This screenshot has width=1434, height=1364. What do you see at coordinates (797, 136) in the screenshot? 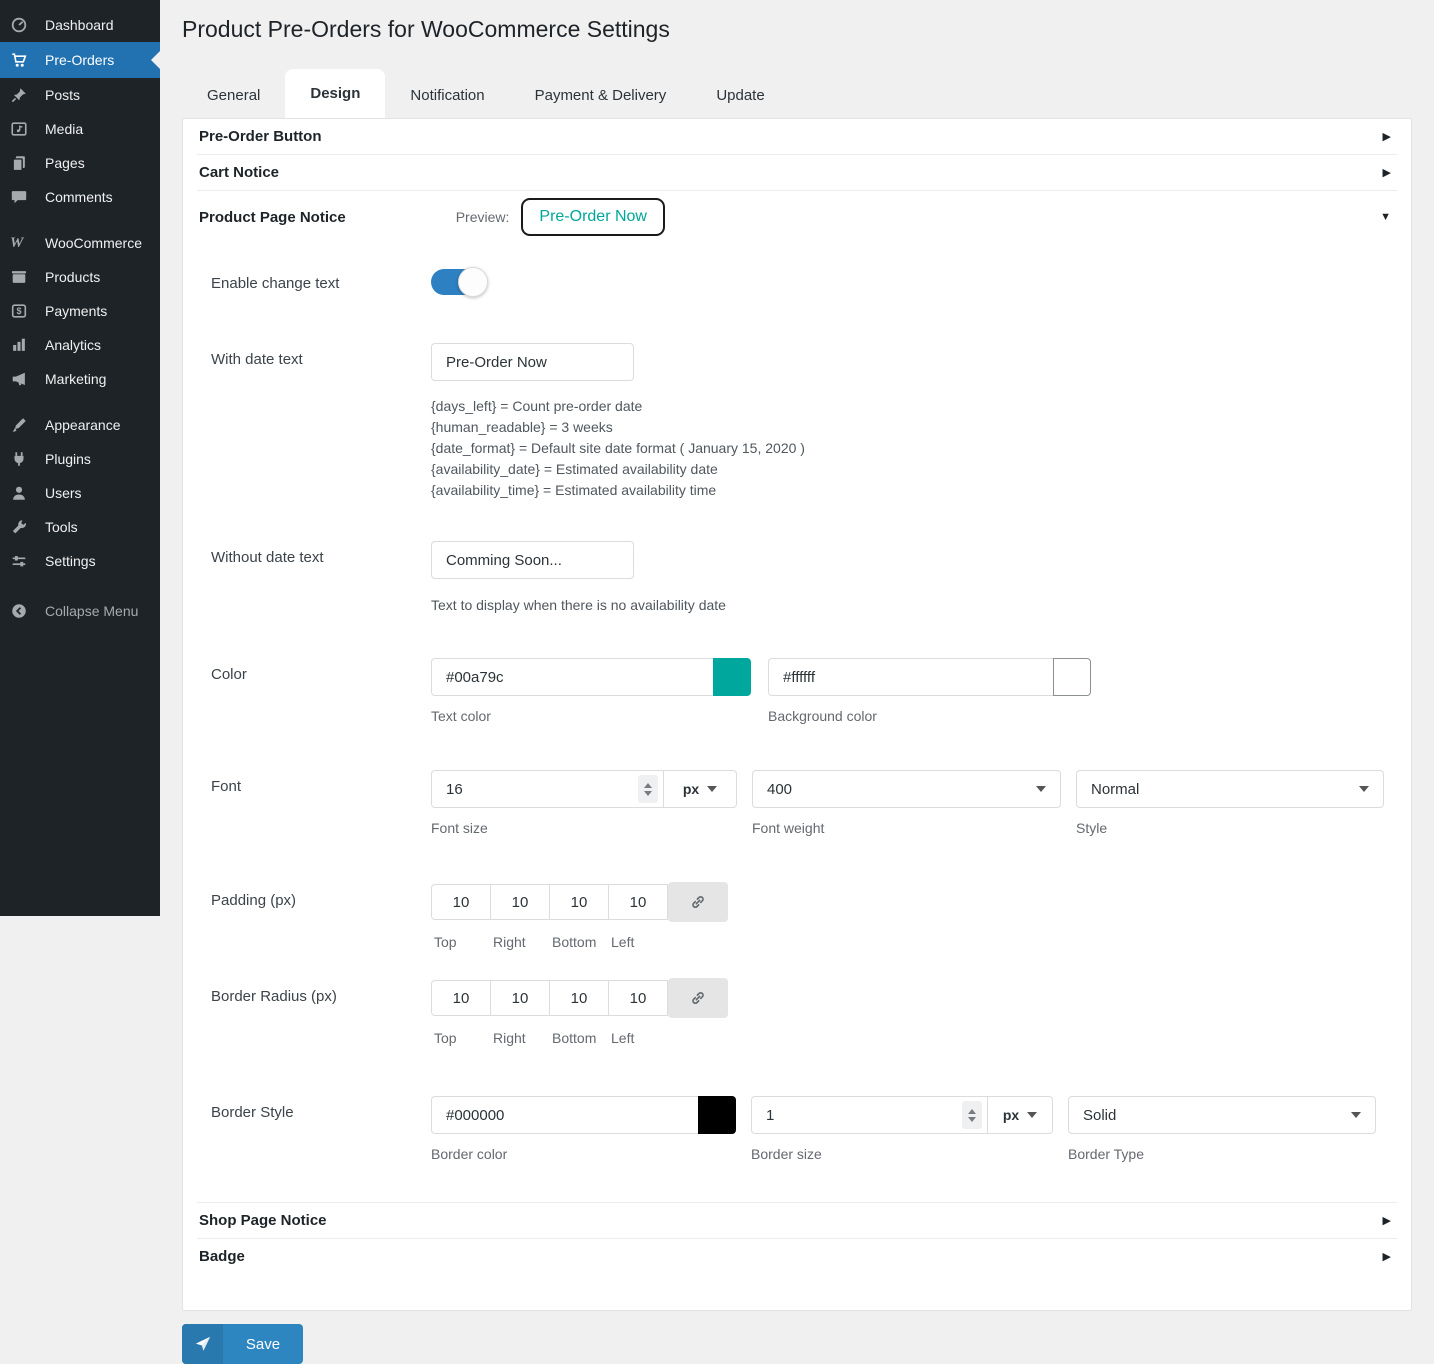
I see `accordion-pre-order-button: Pre-Order Button ▶` at bounding box center [797, 136].